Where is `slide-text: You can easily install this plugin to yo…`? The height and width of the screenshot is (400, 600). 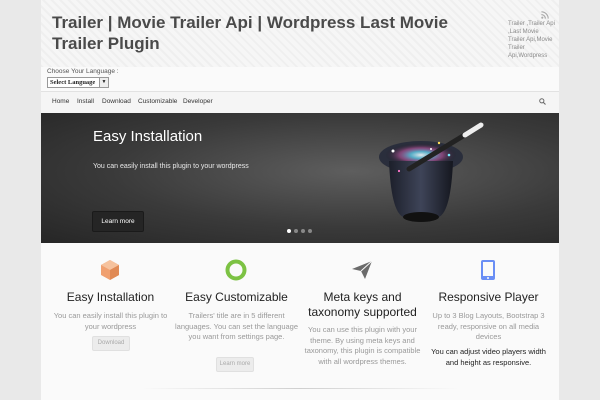
slide-text: You can easily install this plugin to yo… is located at coordinates (171, 166).